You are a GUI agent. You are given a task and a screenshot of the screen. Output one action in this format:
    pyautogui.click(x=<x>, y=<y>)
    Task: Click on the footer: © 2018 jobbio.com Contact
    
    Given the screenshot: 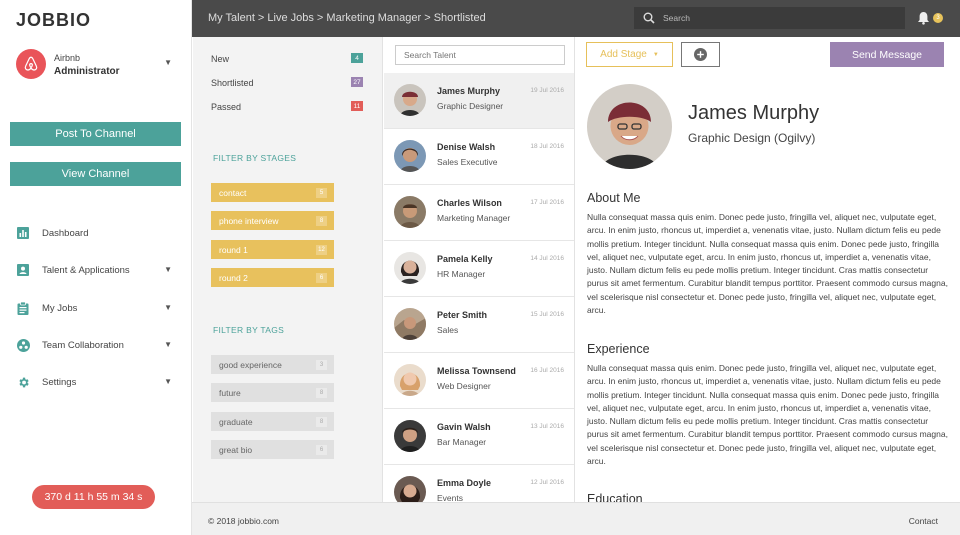 What is the action you would take?
    pyautogui.click(x=576, y=518)
    